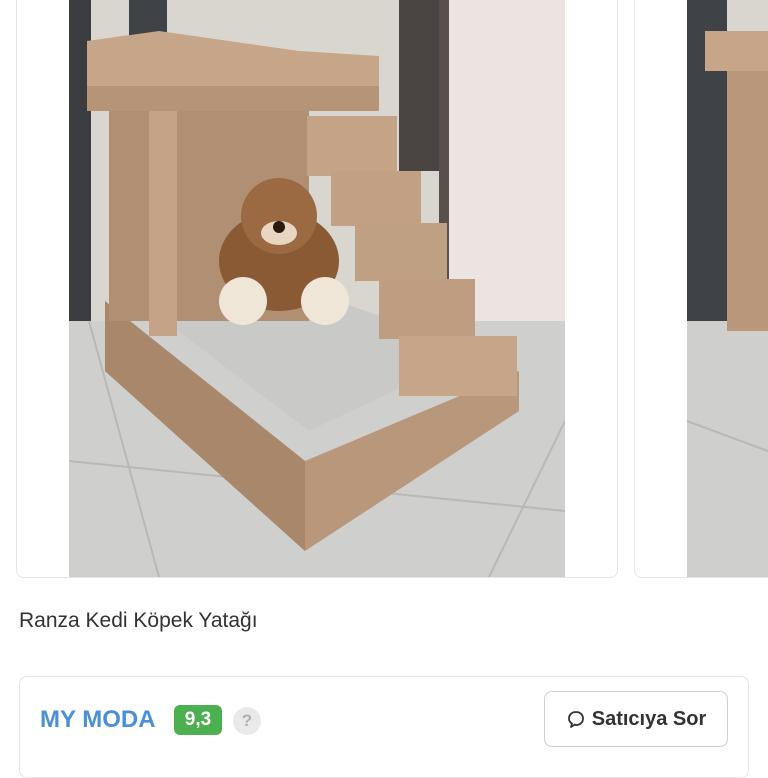 The image size is (768, 778). What do you see at coordinates (138, 620) in the screenshot?
I see `product-title: Ranza Kedi Köpek Yatağı` at bounding box center [138, 620].